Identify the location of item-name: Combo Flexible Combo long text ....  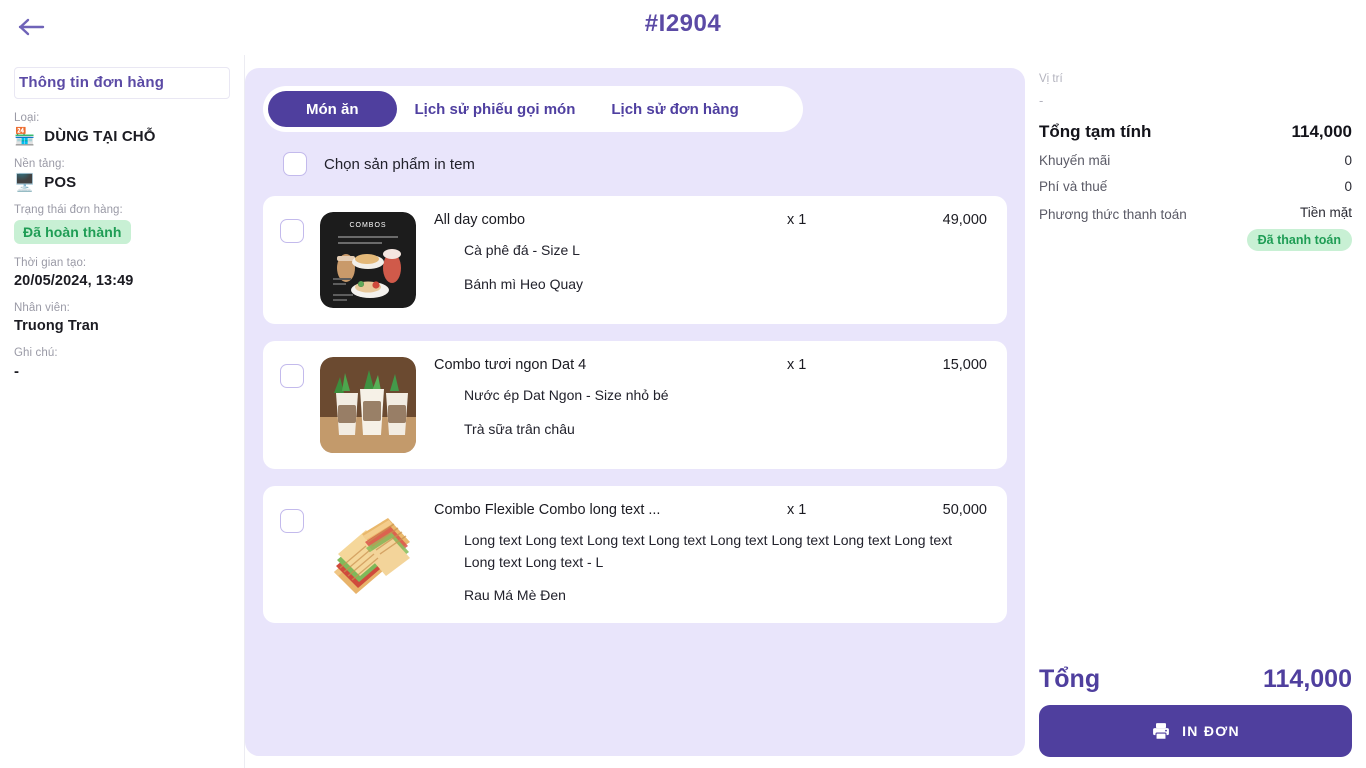
(547, 510).